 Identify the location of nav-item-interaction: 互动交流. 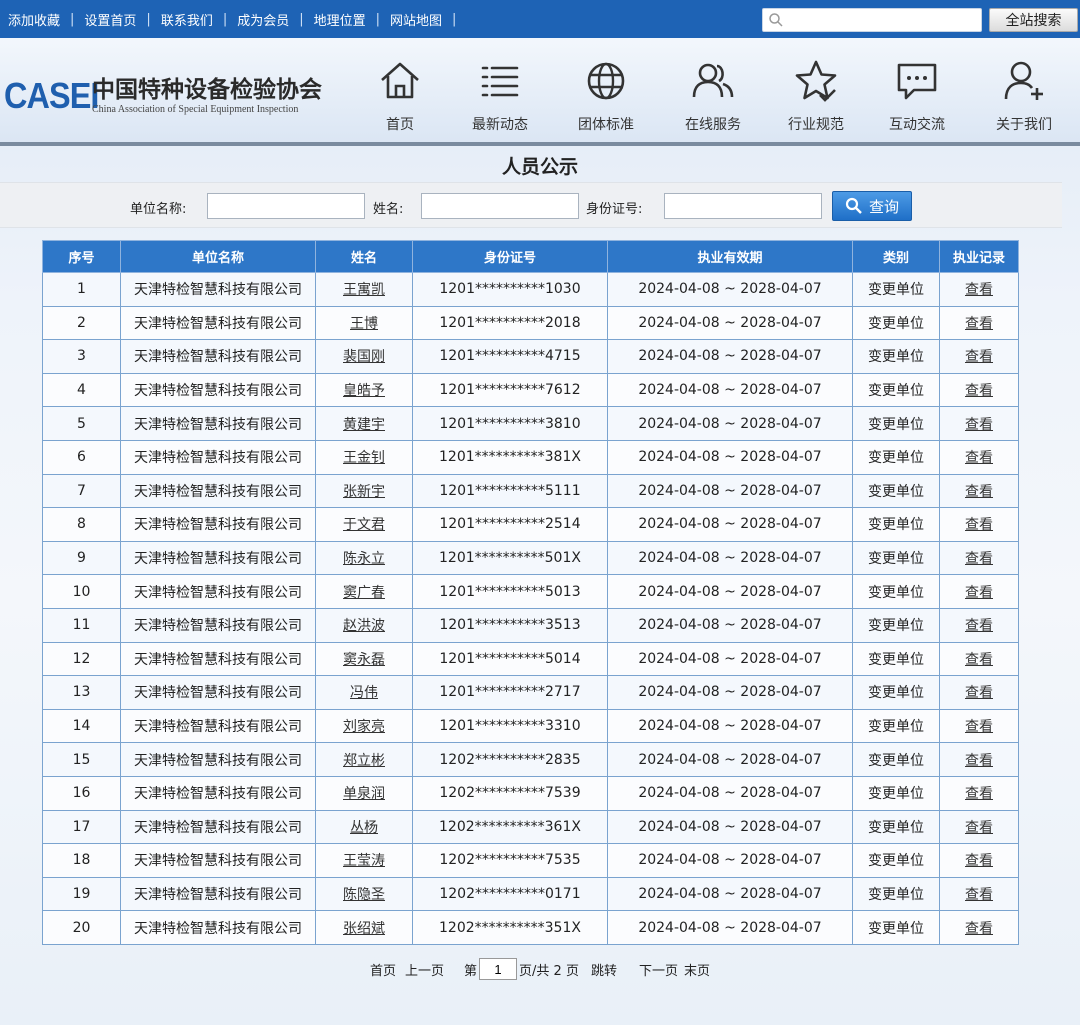
(917, 96).